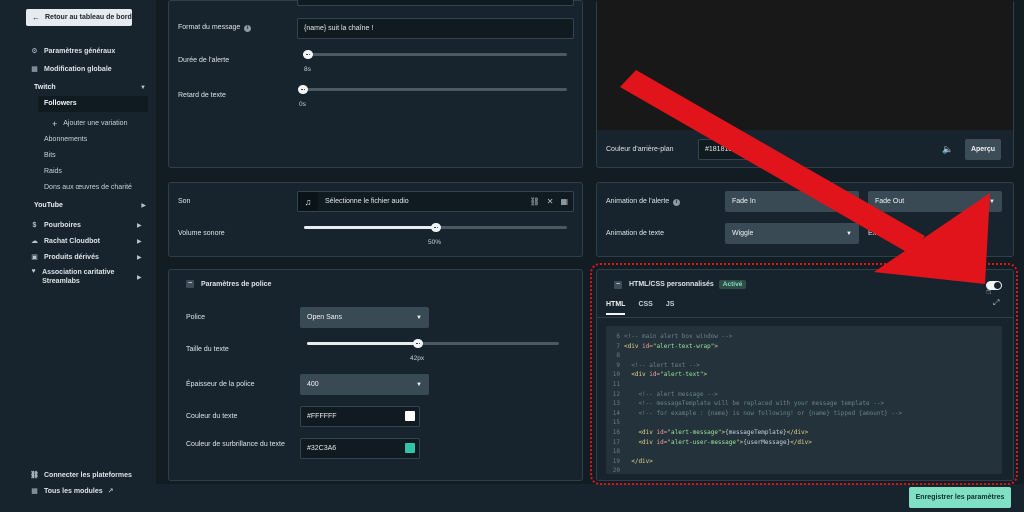  I want to click on sidebar-item-general-settings: ⚙ Paramètres généraux, so click(72, 51).